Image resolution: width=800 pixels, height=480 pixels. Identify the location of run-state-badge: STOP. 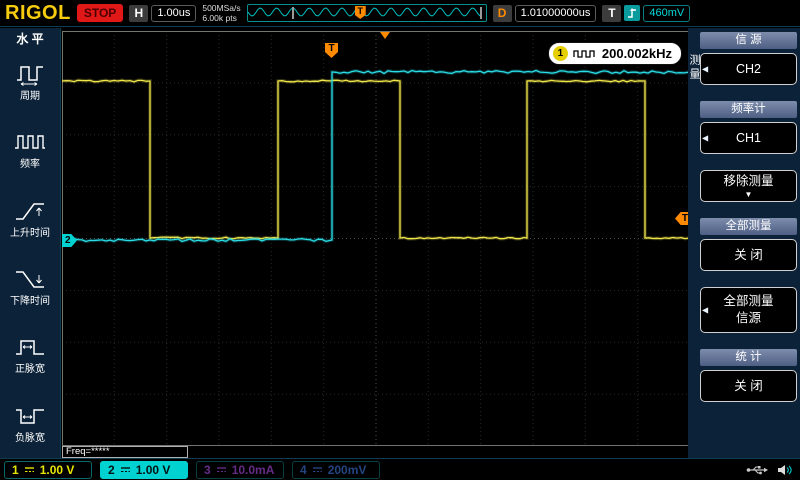
(100, 13).